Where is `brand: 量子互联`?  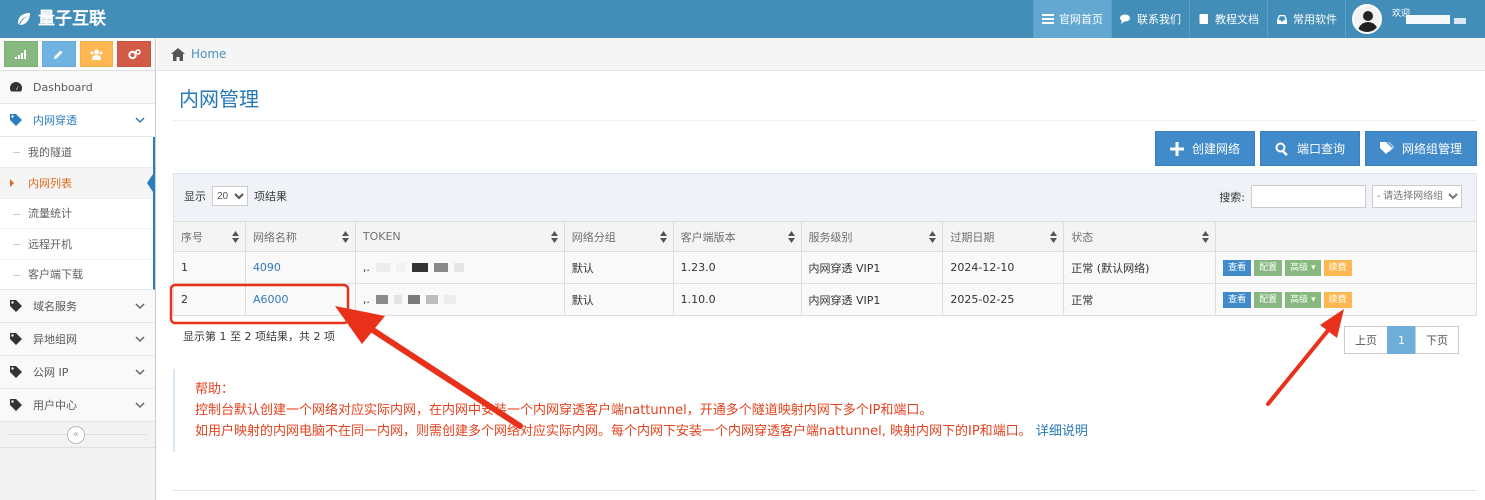 brand: 量子互联 is located at coordinates (61, 19).